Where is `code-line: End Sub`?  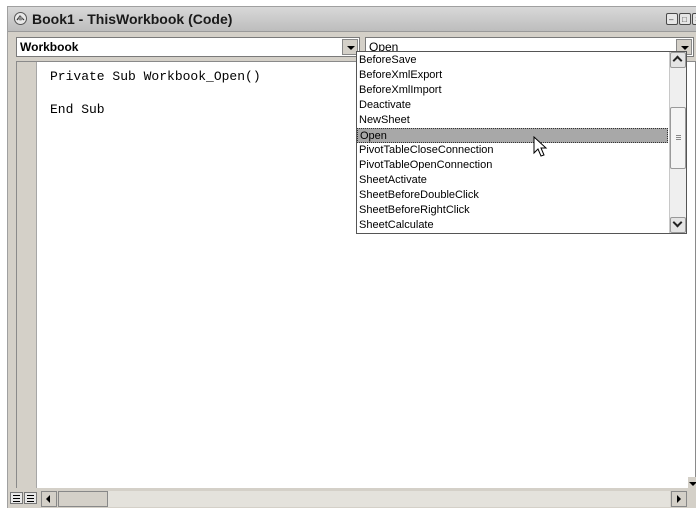 code-line: End Sub is located at coordinates (77, 109).